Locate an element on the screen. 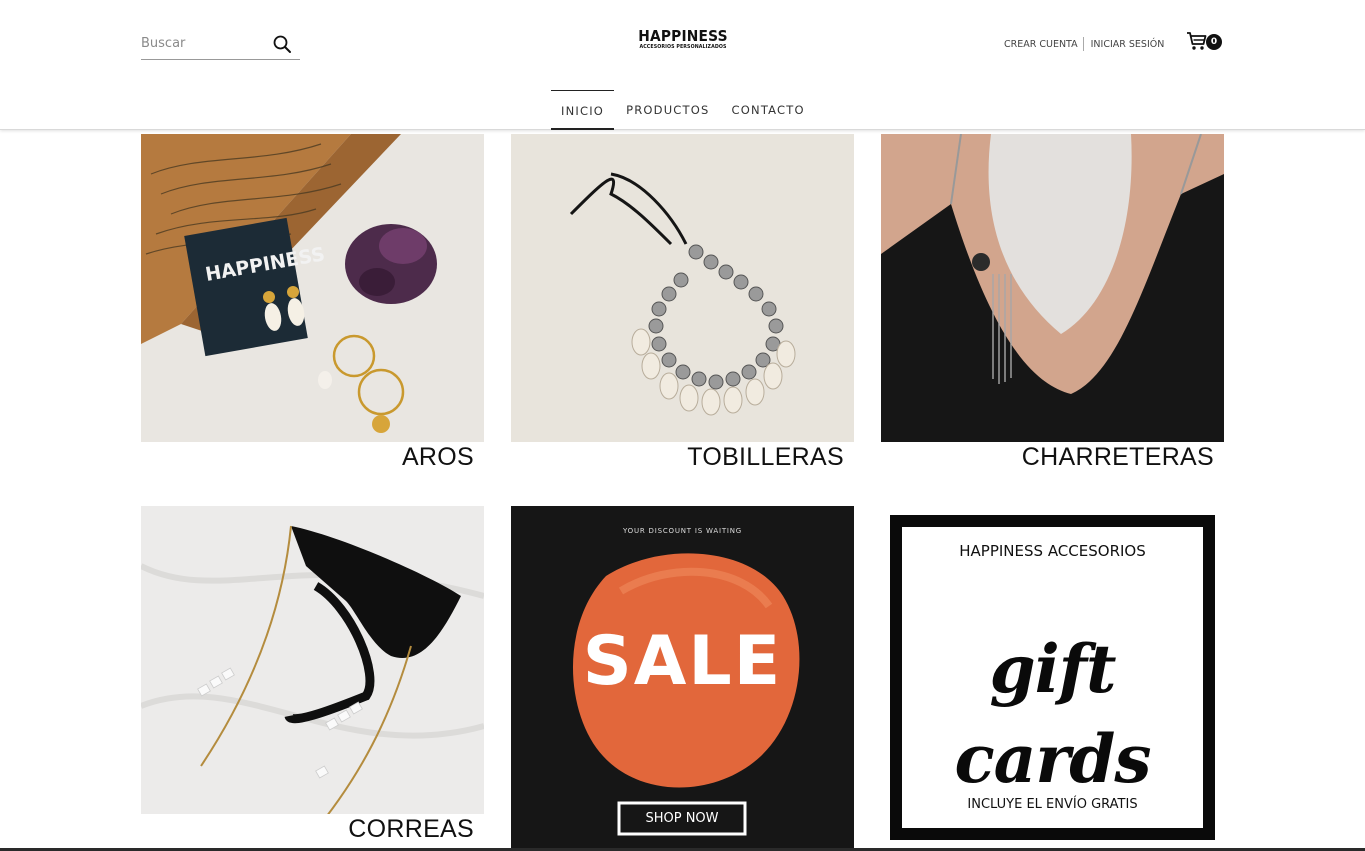  logo-tagline: ACCESORIOS PERSONALIZADOS is located at coordinates (683, 47).